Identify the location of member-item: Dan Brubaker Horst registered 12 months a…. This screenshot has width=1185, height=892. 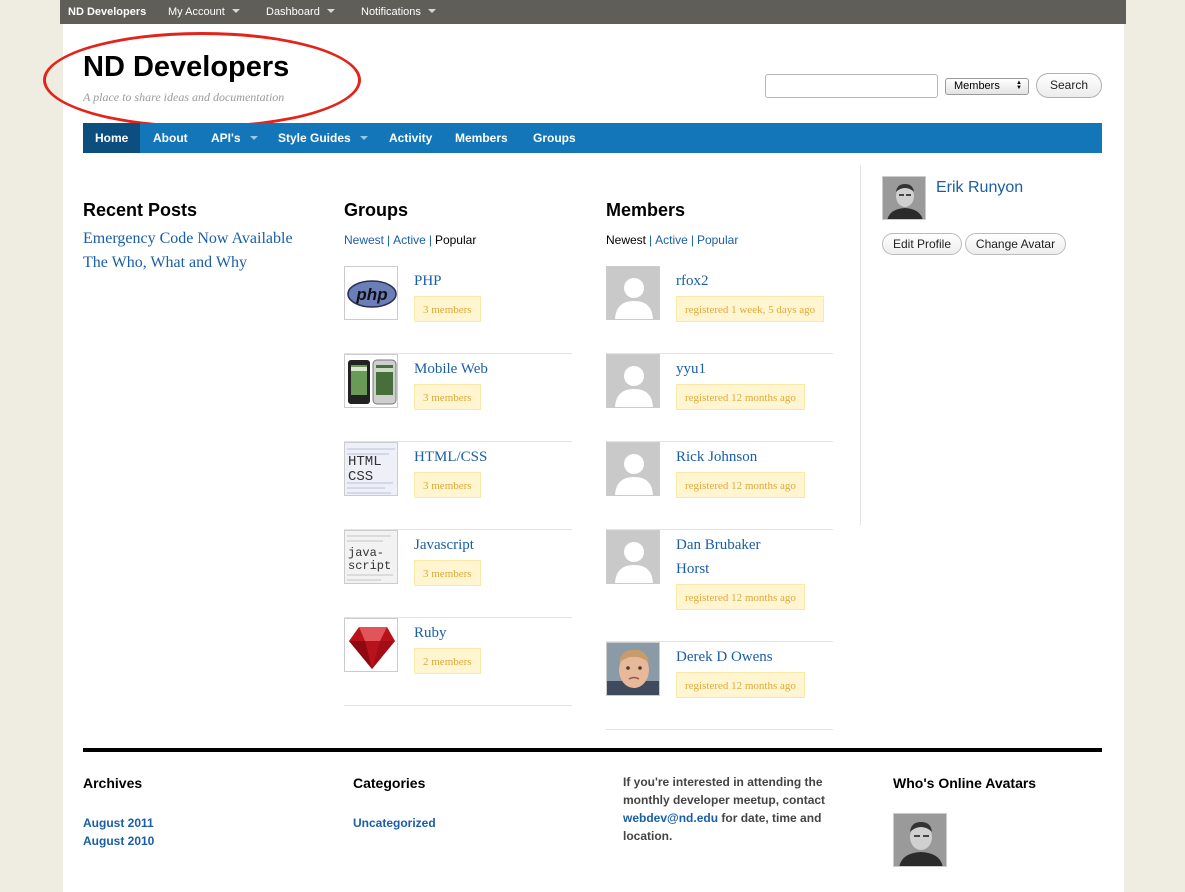
(719, 586).